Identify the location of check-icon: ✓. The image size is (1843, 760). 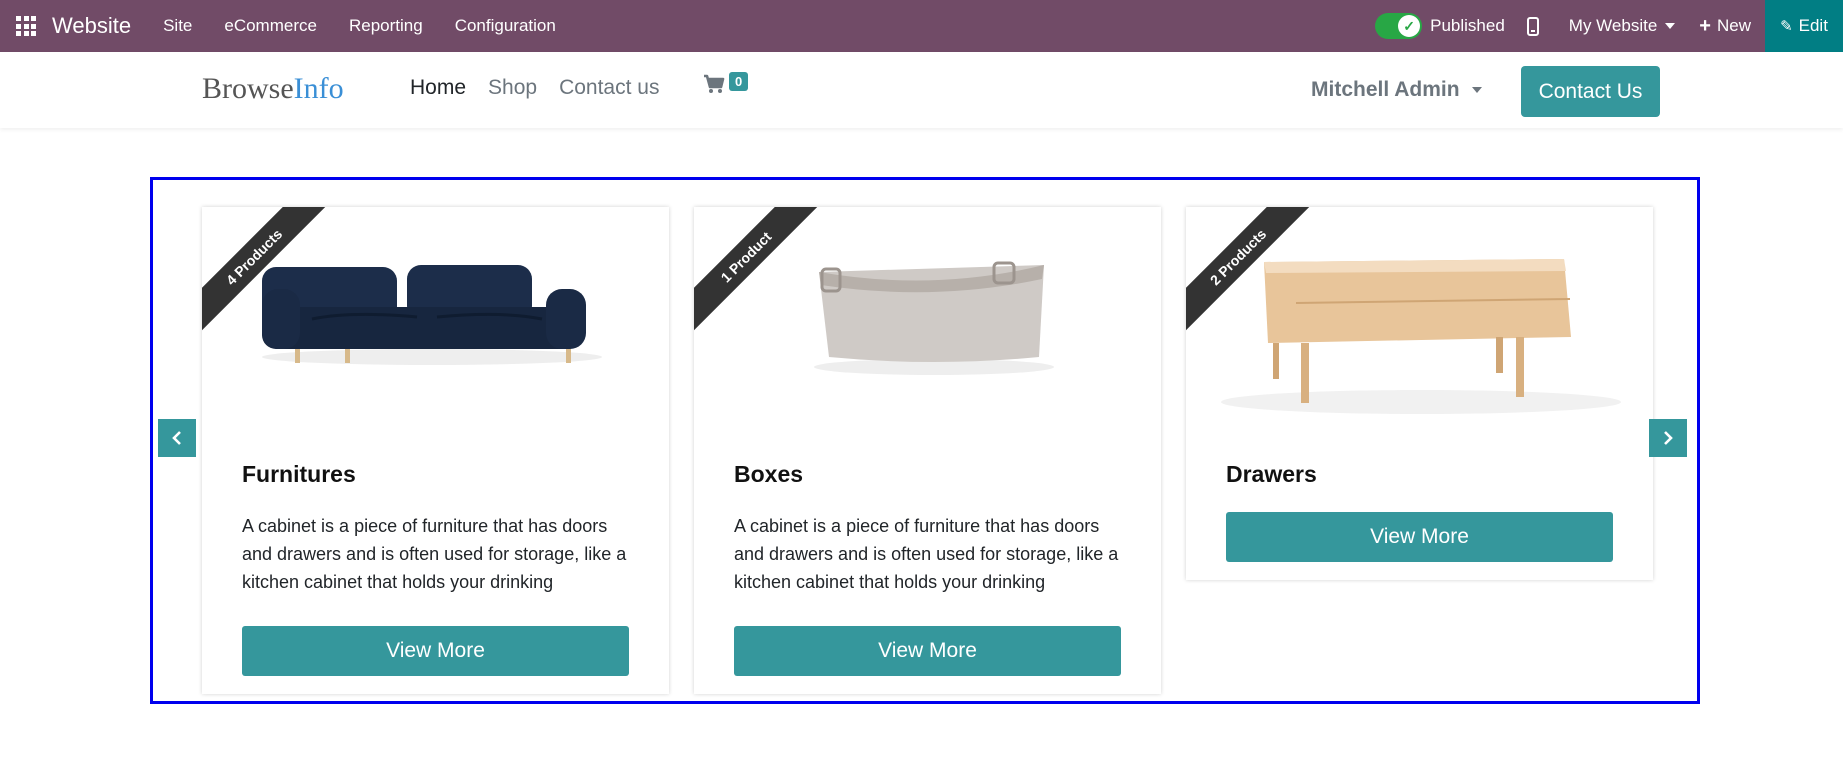
(1409, 26).